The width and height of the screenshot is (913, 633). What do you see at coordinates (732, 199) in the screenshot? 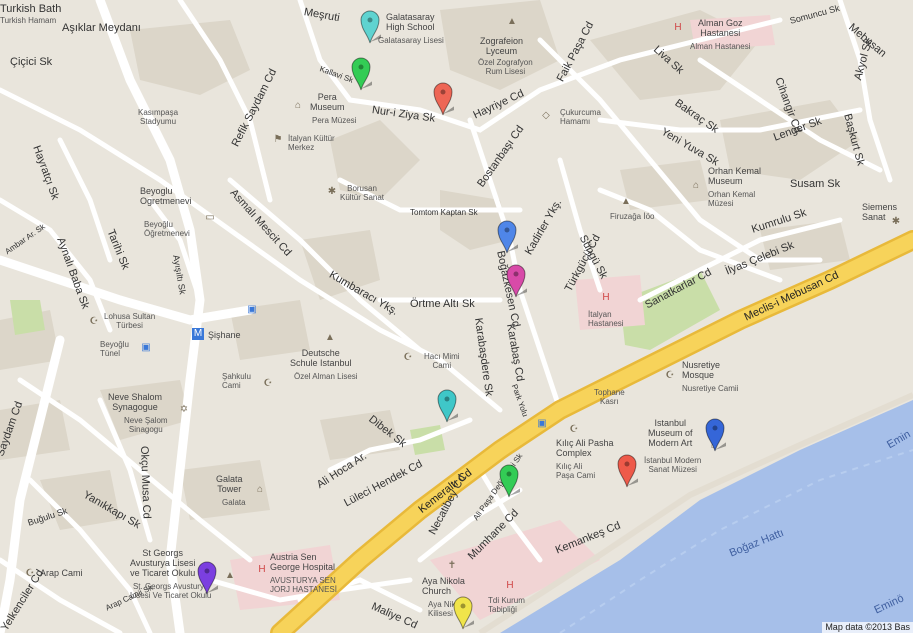
I see `place-orhan-tr: Orhan Kemal Müzesi` at bounding box center [732, 199].